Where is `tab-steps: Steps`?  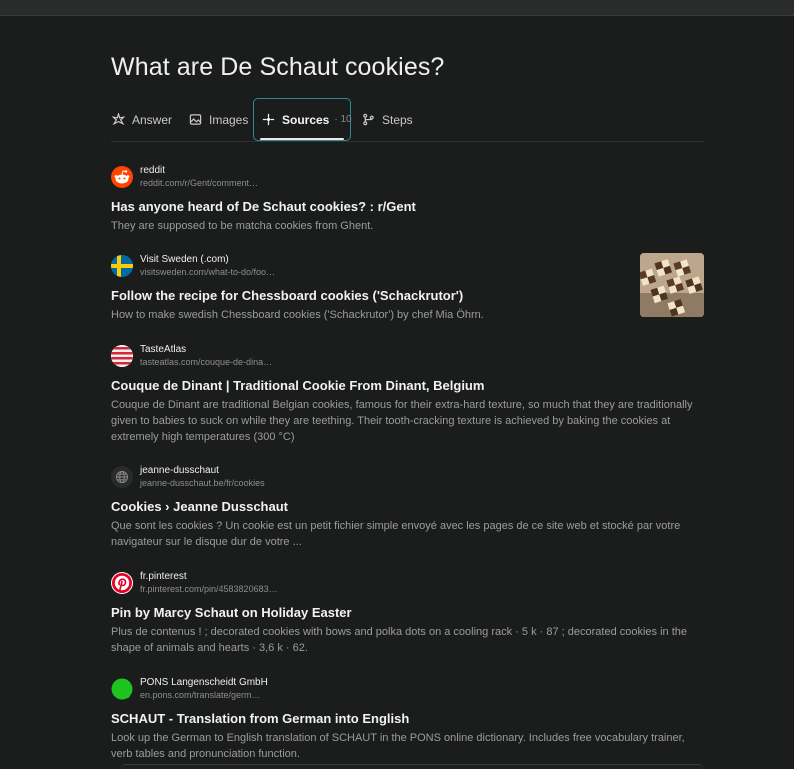
tab-steps: Steps is located at coordinates (387, 119).